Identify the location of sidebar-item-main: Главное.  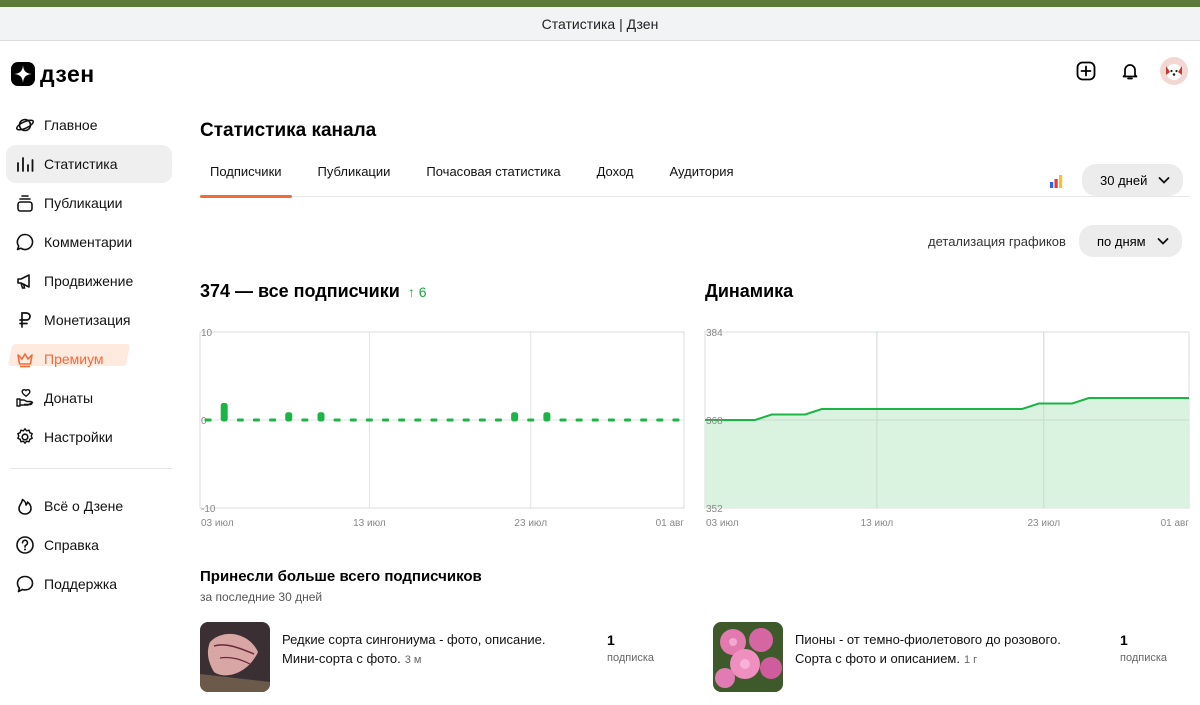
(89, 125).